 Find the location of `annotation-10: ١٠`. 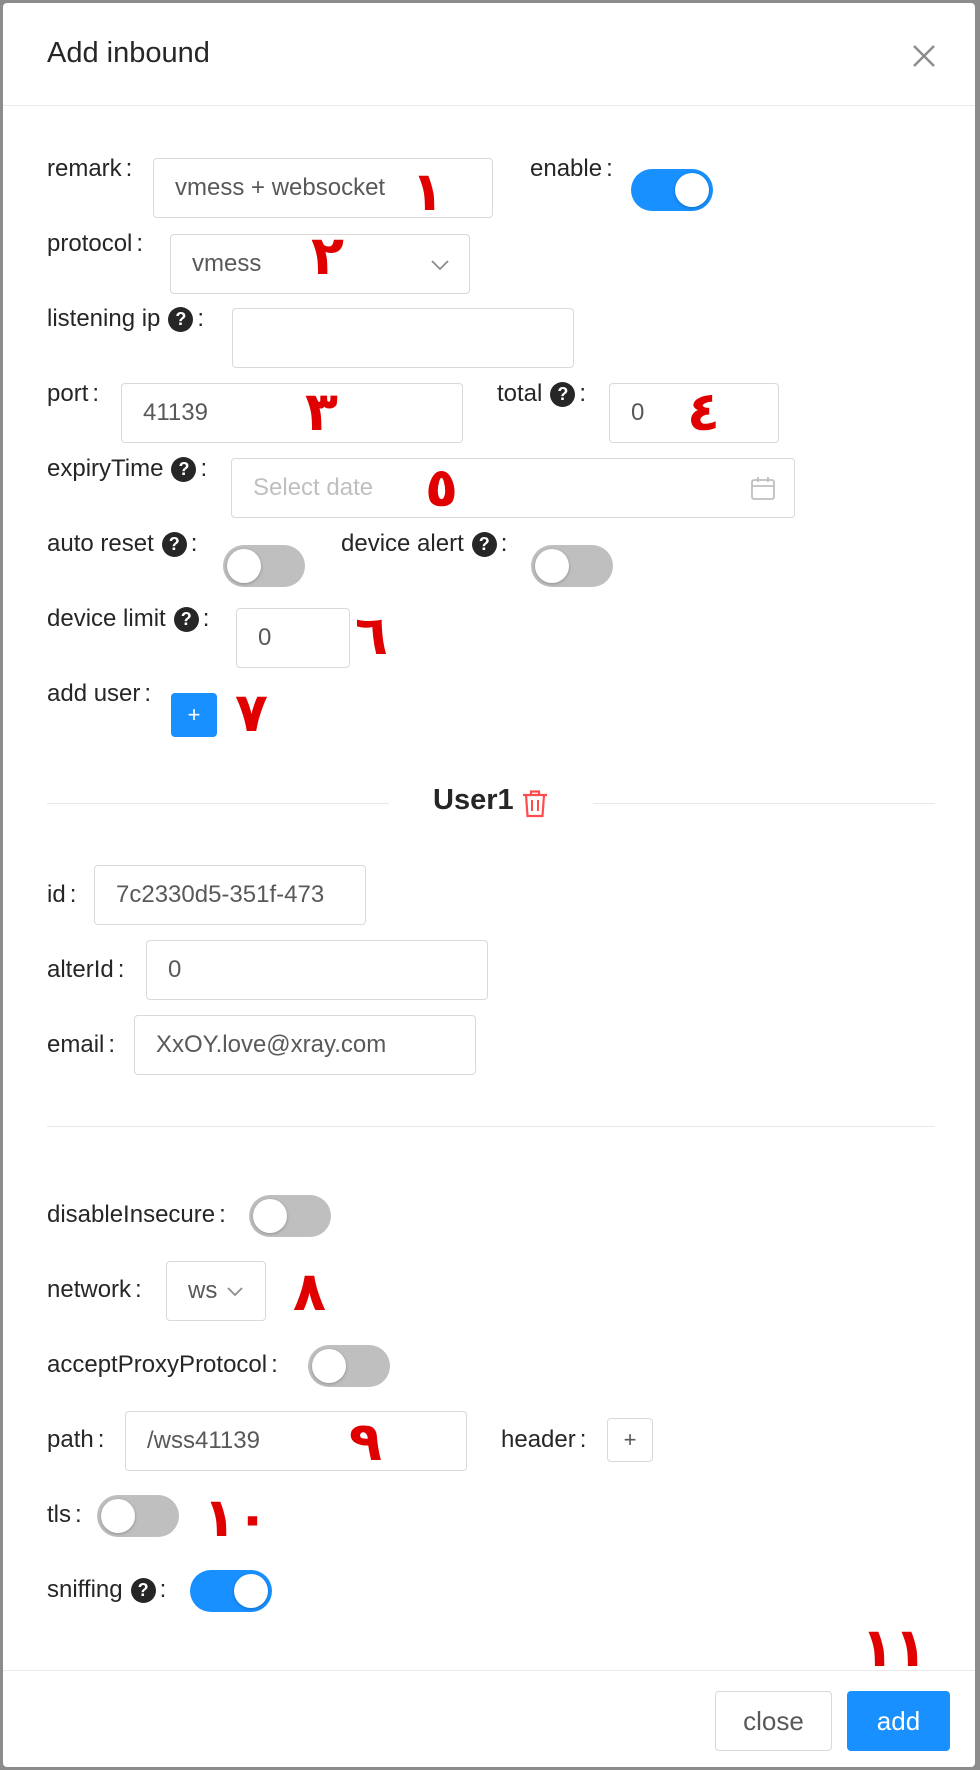

annotation-10: ١٠ is located at coordinates (236, 1517).